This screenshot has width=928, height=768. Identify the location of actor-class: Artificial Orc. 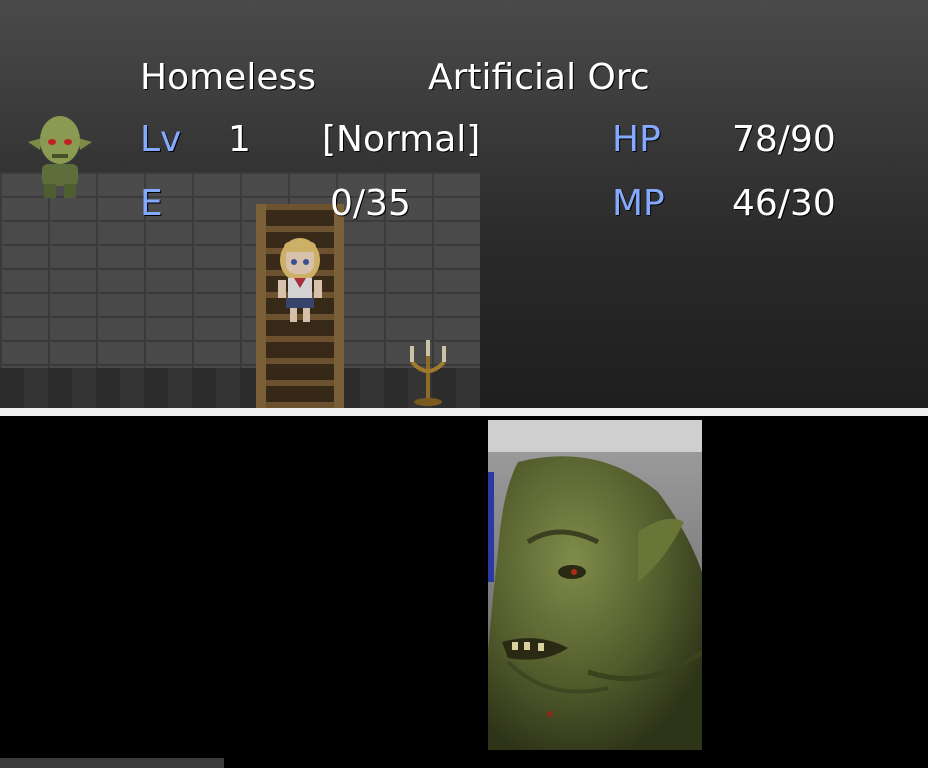
(539, 77).